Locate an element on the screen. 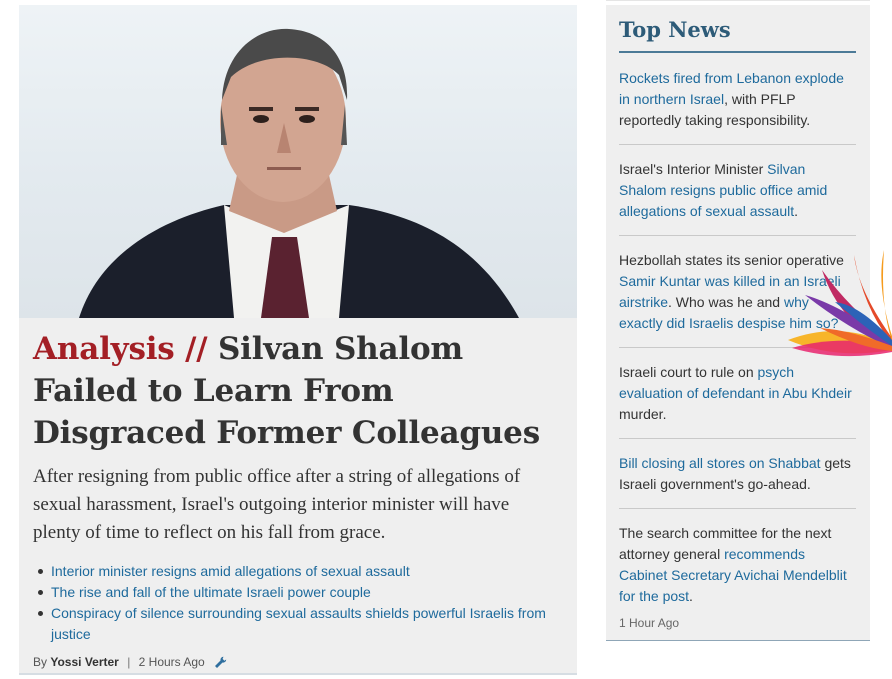 This screenshot has height=679, width=892. news-text: murder. is located at coordinates (643, 414).